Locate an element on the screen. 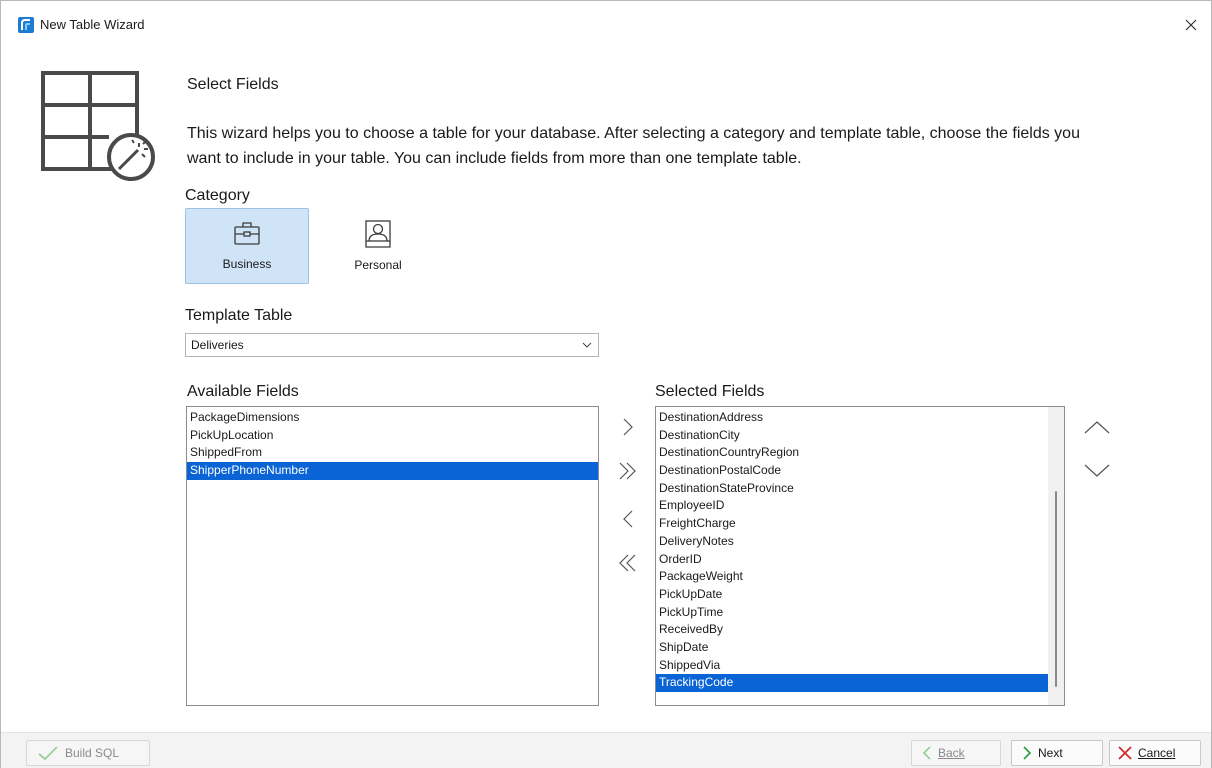  selected-fields-label: Selected Fields is located at coordinates (710, 391).